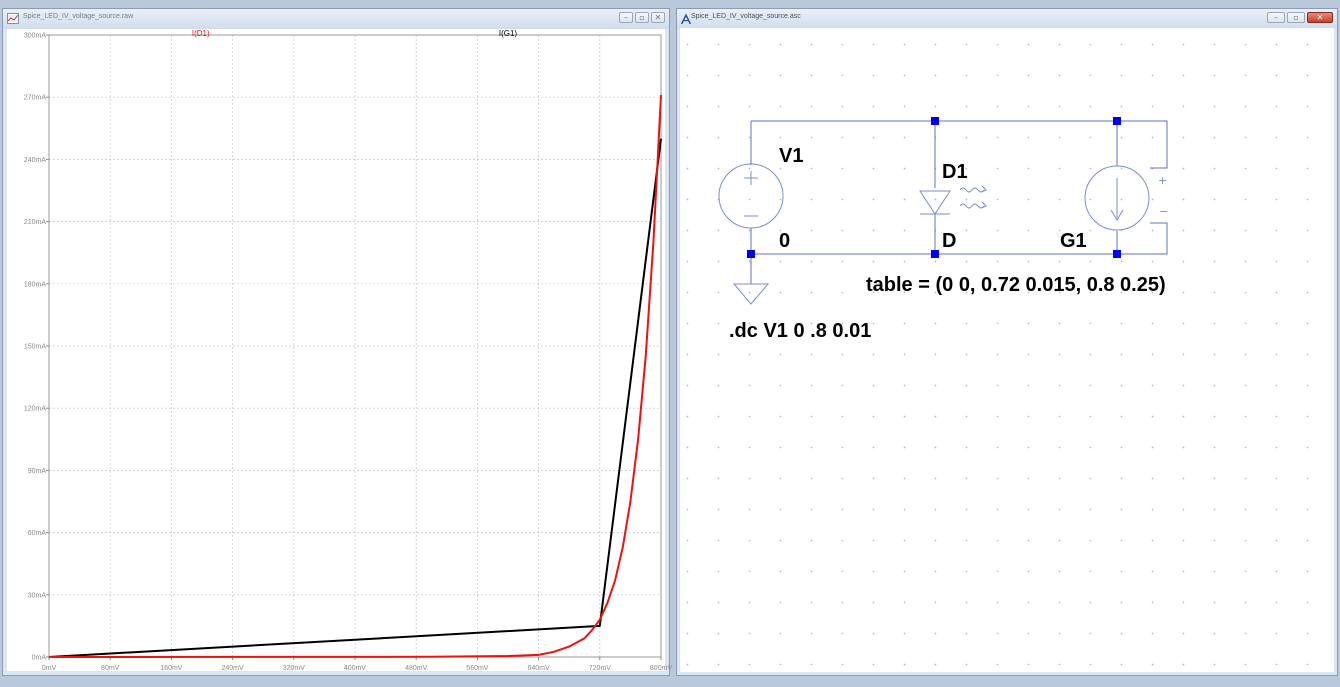 Image resolution: width=1340 pixels, height=687 pixels. What do you see at coordinates (1073, 241) in the screenshot?
I see `label-g1: G1` at bounding box center [1073, 241].